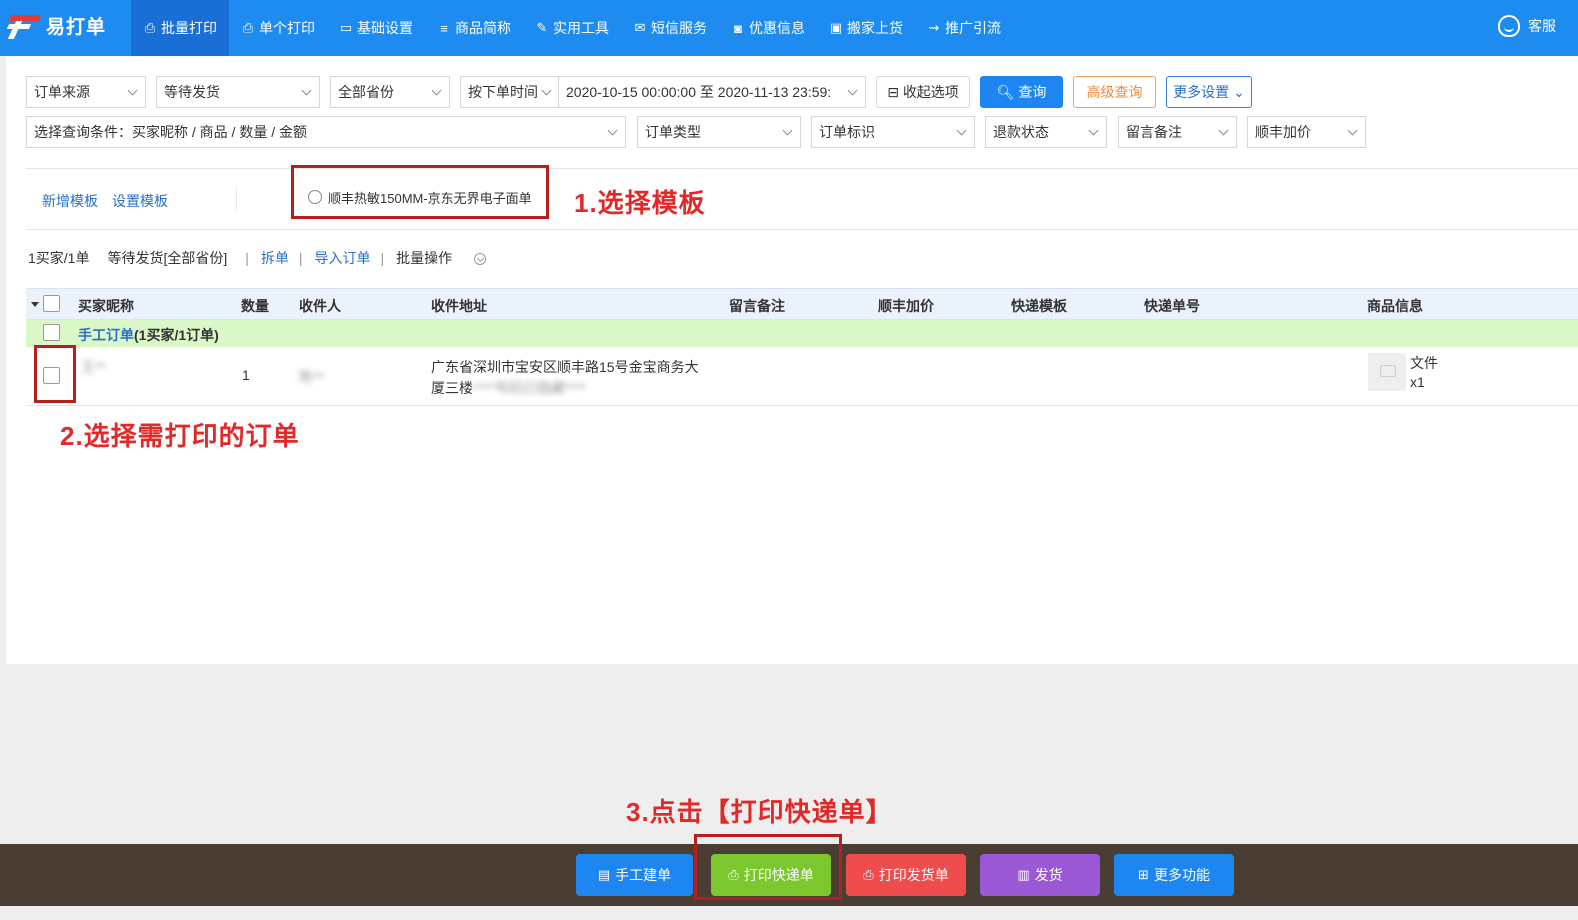  I want to click on th-tracking-number: 快递单号, so click(1172, 306).